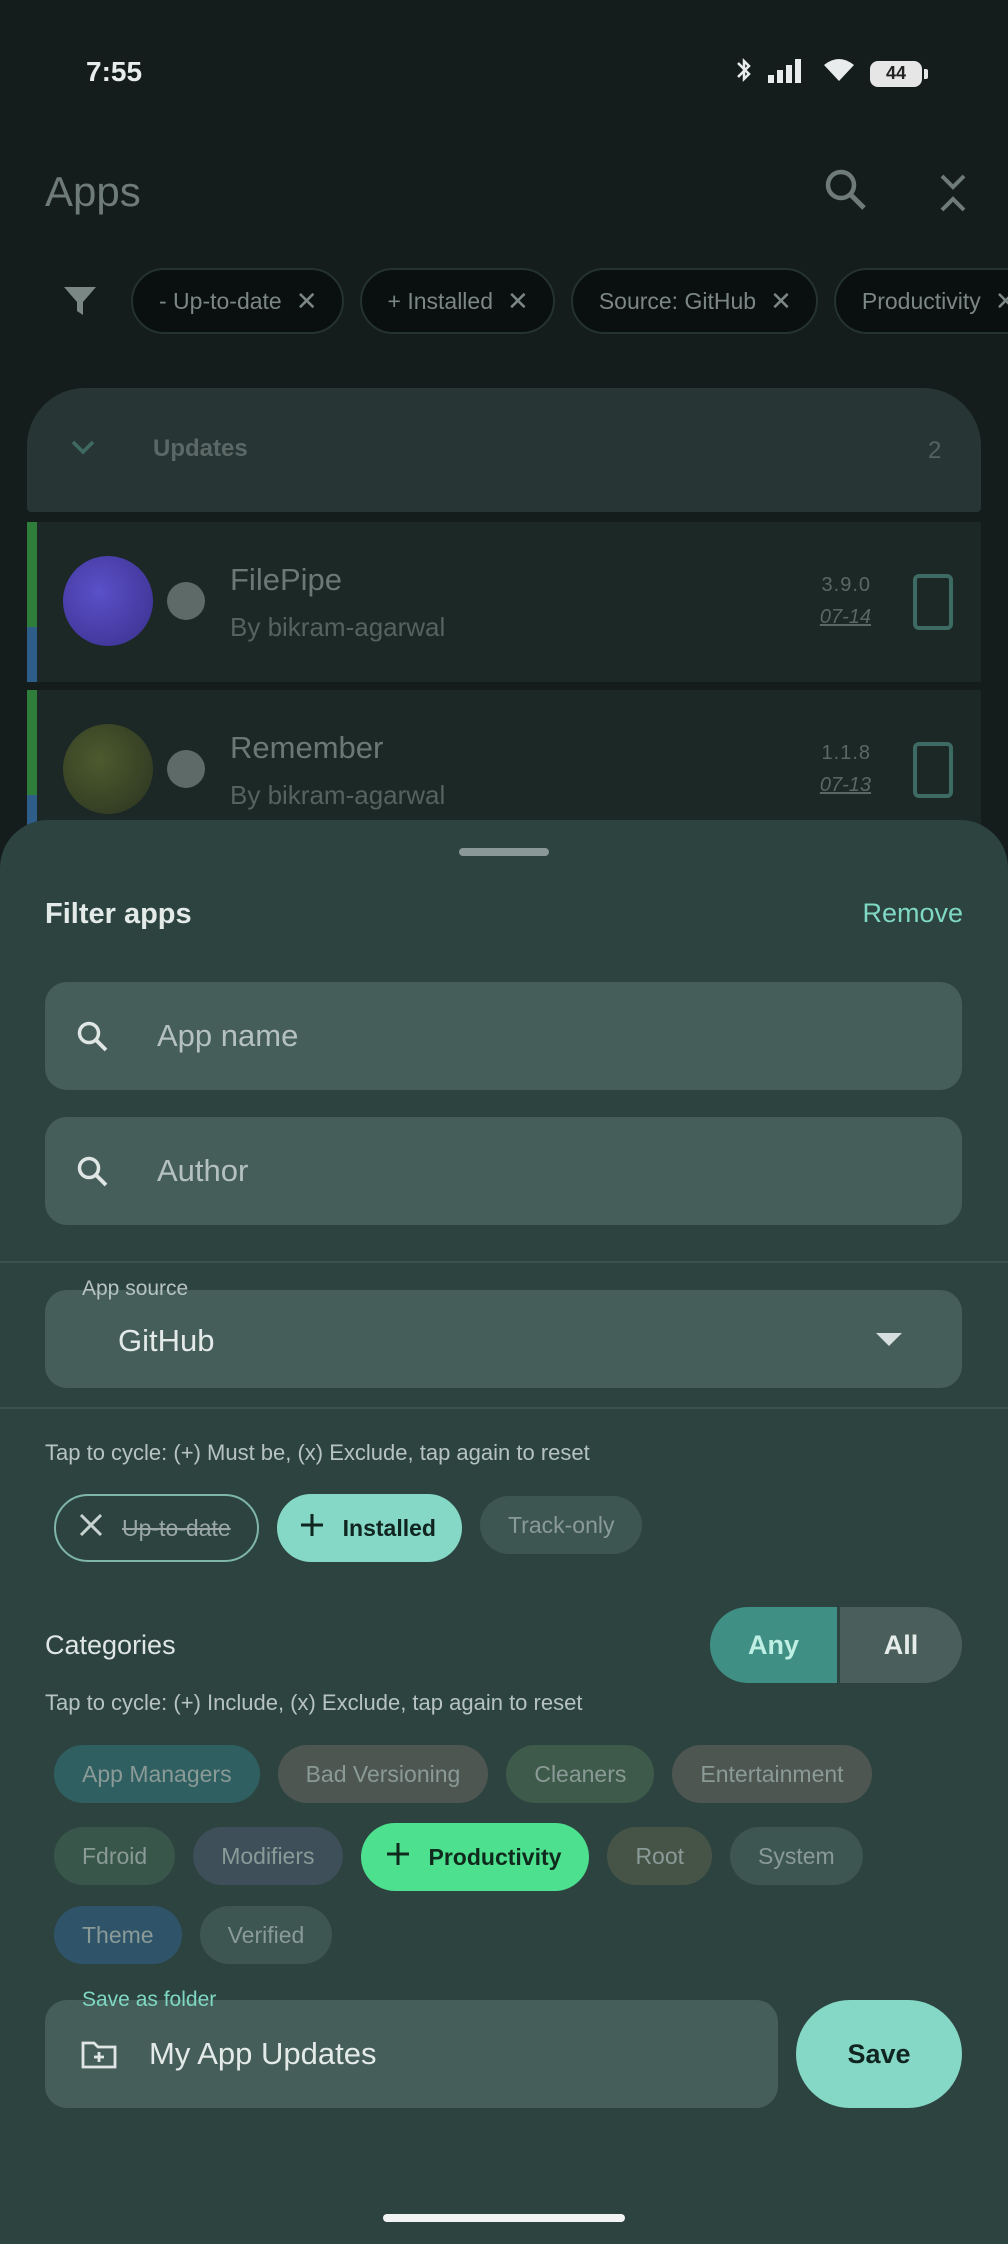  What do you see at coordinates (504, 2218) in the screenshot?
I see `home-indicator` at bounding box center [504, 2218].